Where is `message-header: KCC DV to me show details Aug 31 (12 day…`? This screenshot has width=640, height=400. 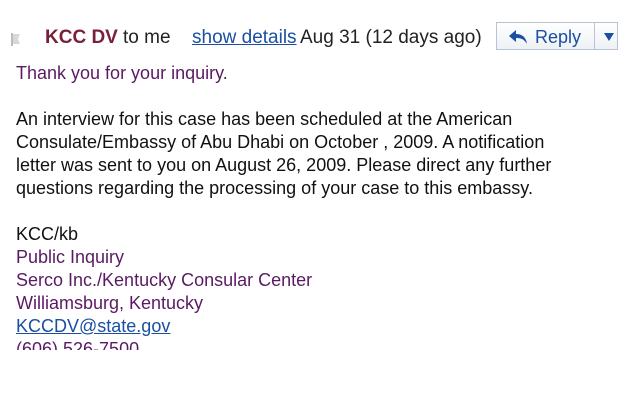 message-header: KCC DV to me show details Aug 31 (12 day… is located at coordinates (320, 37).